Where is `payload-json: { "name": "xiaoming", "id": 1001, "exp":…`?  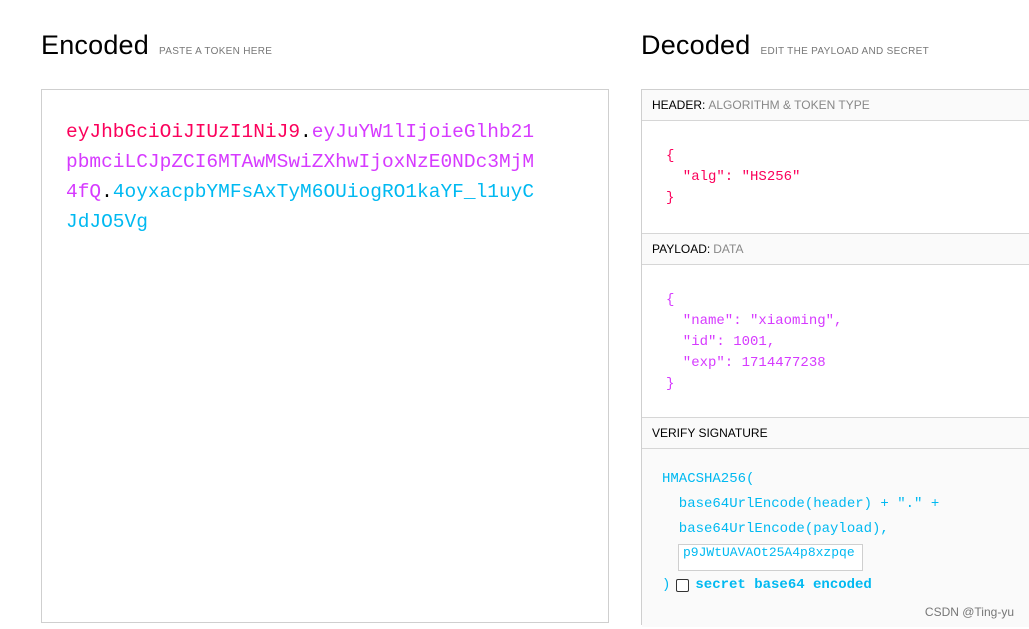
payload-json: { "name": "xiaoming", "id": 1001, "exp":… is located at coordinates (754, 342).